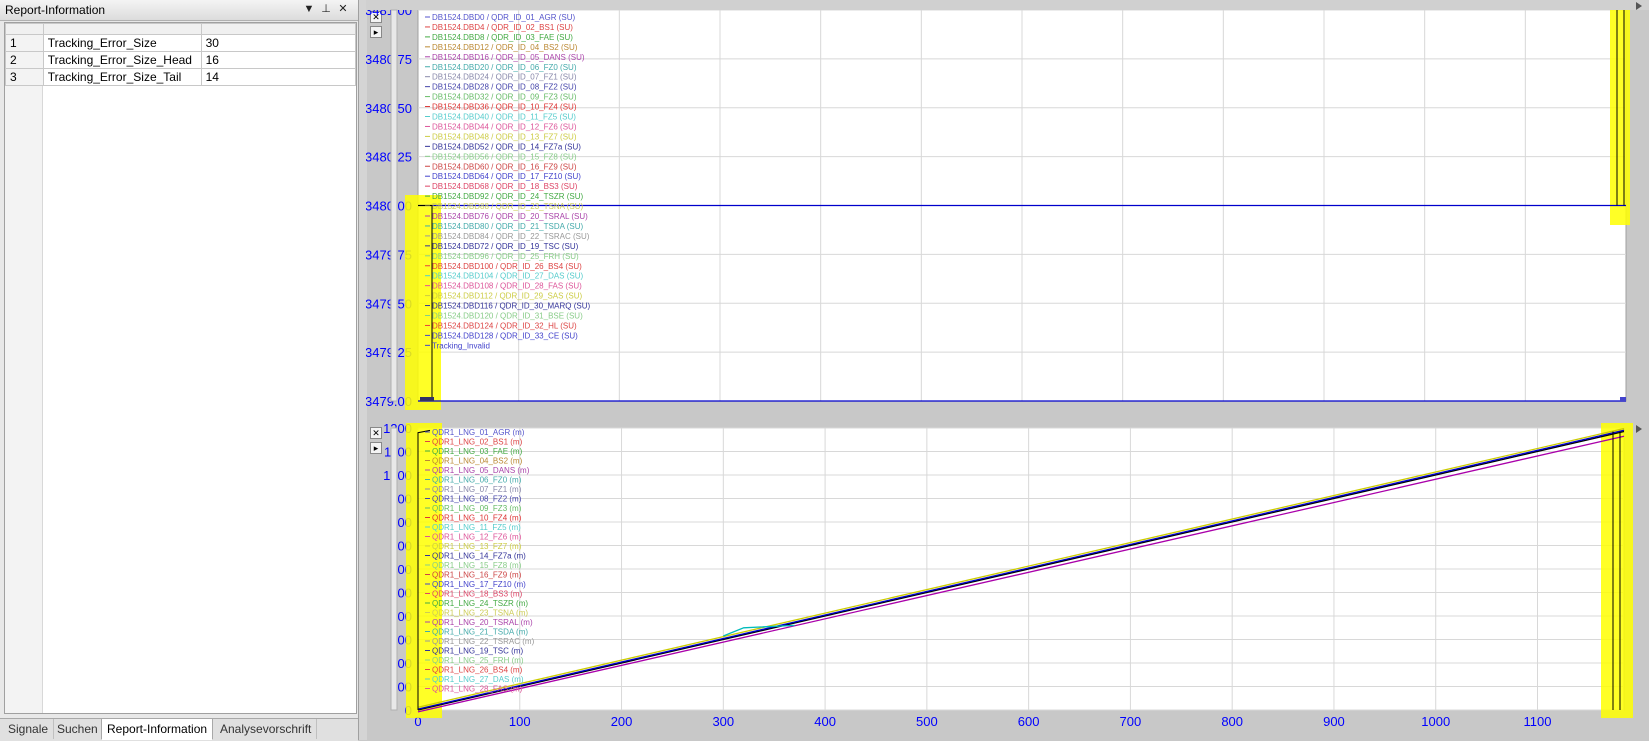 This screenshot has width=1649, height=741. What do you see at coordinates (504, 97) in the screenshot?
I see `legend-entry: DB1524.DBD32 / QDR_ID_09_FZ3 (SU)` at bounding box center [504, 97].